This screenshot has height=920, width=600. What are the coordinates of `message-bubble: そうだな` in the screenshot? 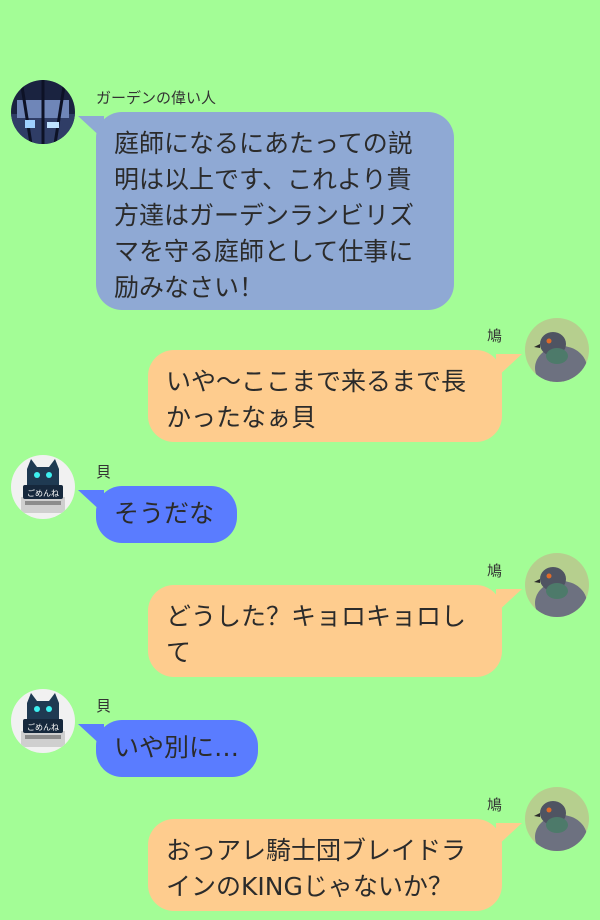 It's located at (166, 514).